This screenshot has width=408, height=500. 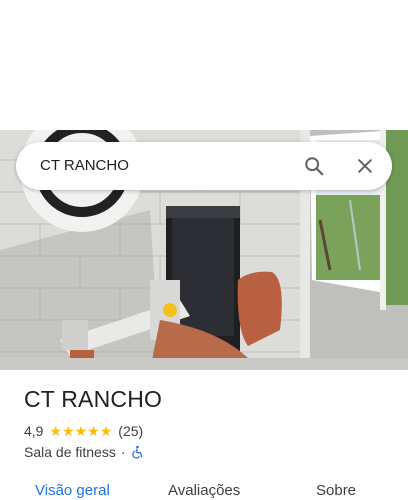 What do you see at coordinates (72, 490) in the screenshot?
I see `tab-overview: Visão geral` at bounding box center [72, 490].